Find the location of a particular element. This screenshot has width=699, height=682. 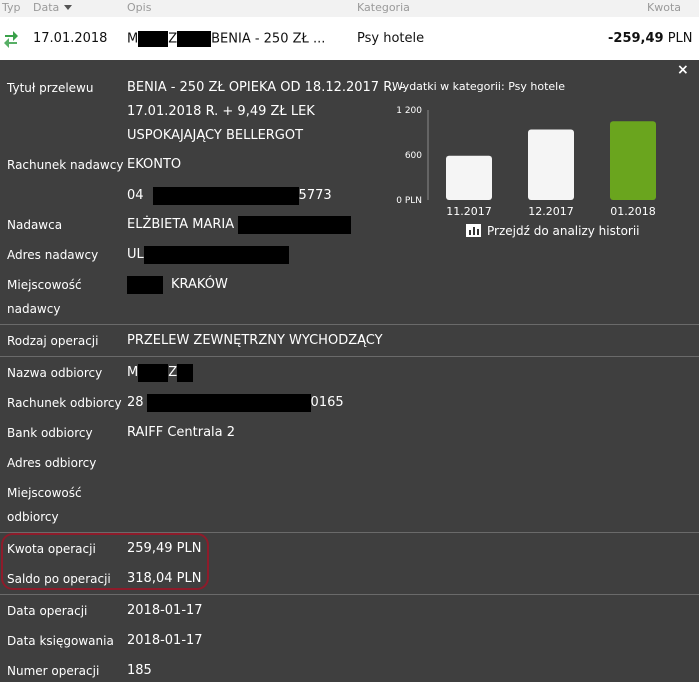

odb-prefix: M is located at coordinates (133, 372).